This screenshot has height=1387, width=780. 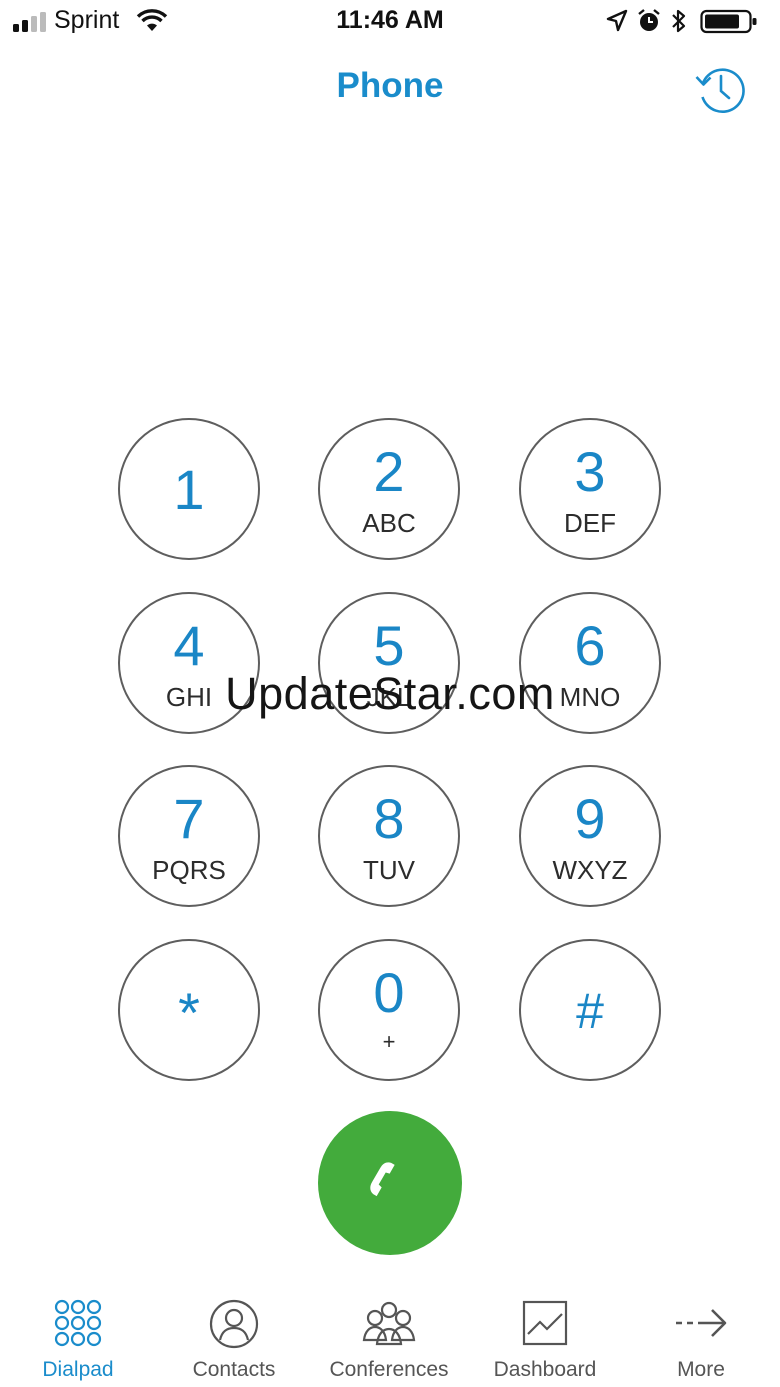 What do you see at coordinates (701, 1323) in the screenshot?
I see `arrow-more-icon` at bounding box center [701, 1323].